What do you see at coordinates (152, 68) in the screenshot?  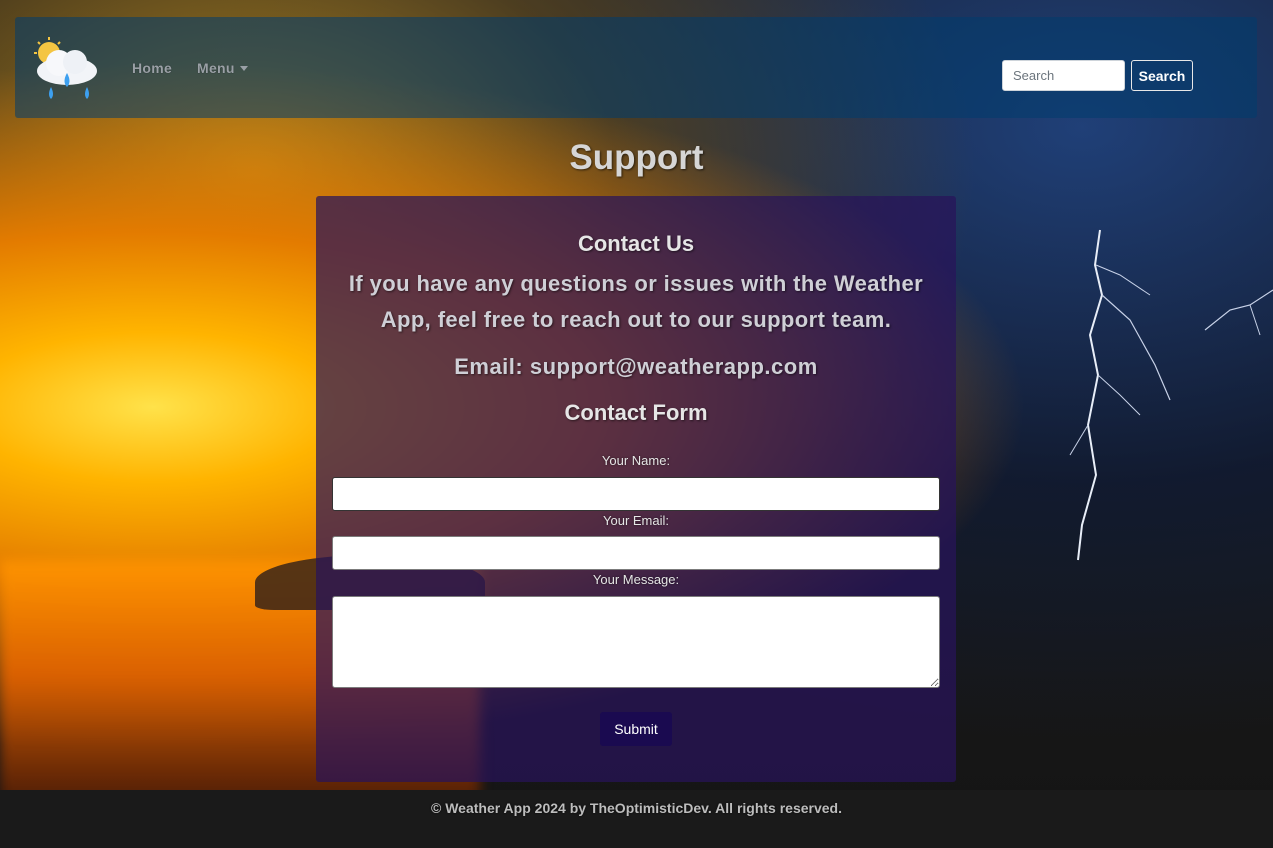 I see `nav-home-link: Home` at bounding box center [152, 68].